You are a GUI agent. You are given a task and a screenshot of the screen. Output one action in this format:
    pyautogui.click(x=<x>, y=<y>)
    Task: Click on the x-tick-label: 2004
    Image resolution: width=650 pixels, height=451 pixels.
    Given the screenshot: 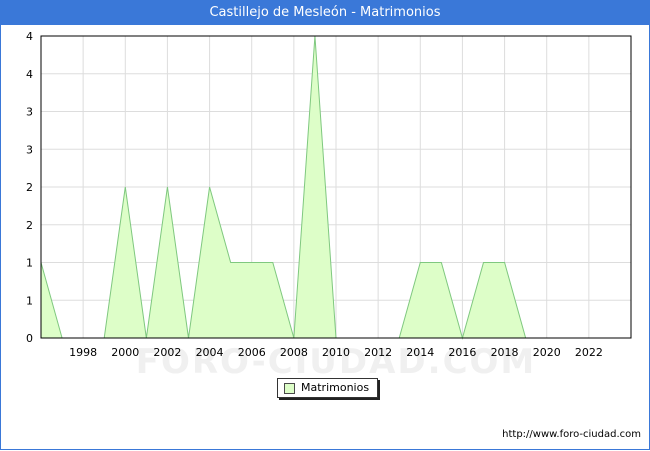 What is the action you would take?
    pyautogui.click(x=210, y=352)
    